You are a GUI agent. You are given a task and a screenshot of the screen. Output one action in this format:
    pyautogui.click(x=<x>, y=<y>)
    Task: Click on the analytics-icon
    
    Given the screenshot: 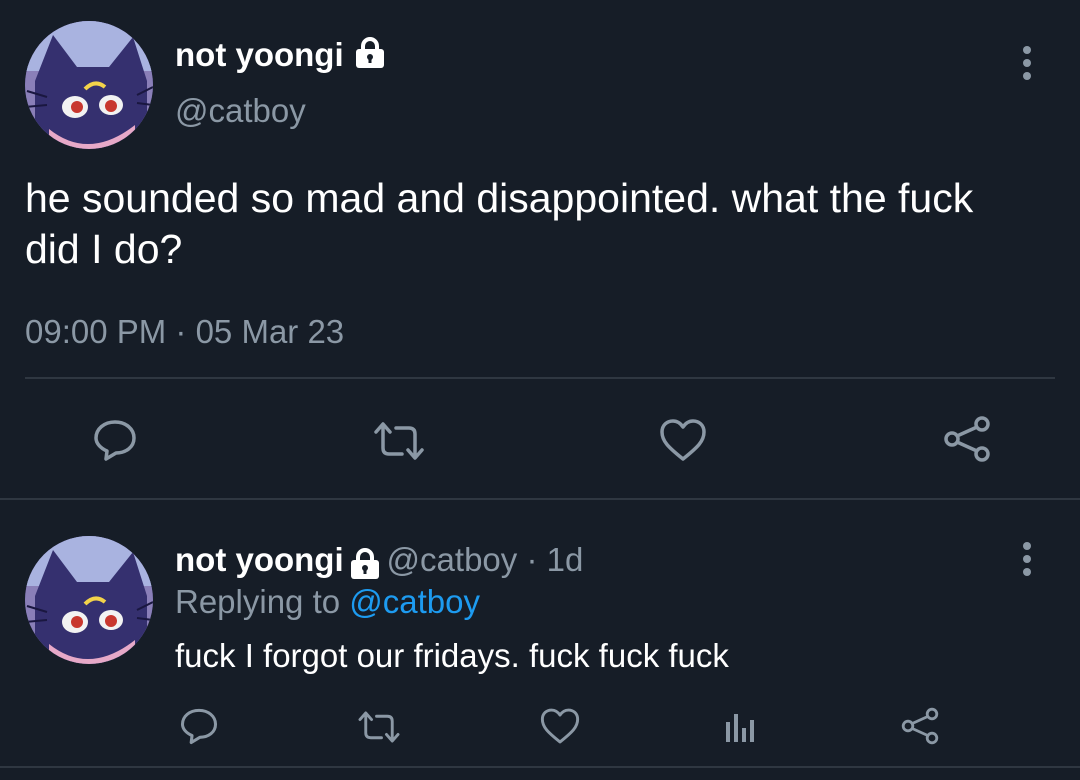 What is the action you would take?
    pyautogui.click(x=740, y=728)
    